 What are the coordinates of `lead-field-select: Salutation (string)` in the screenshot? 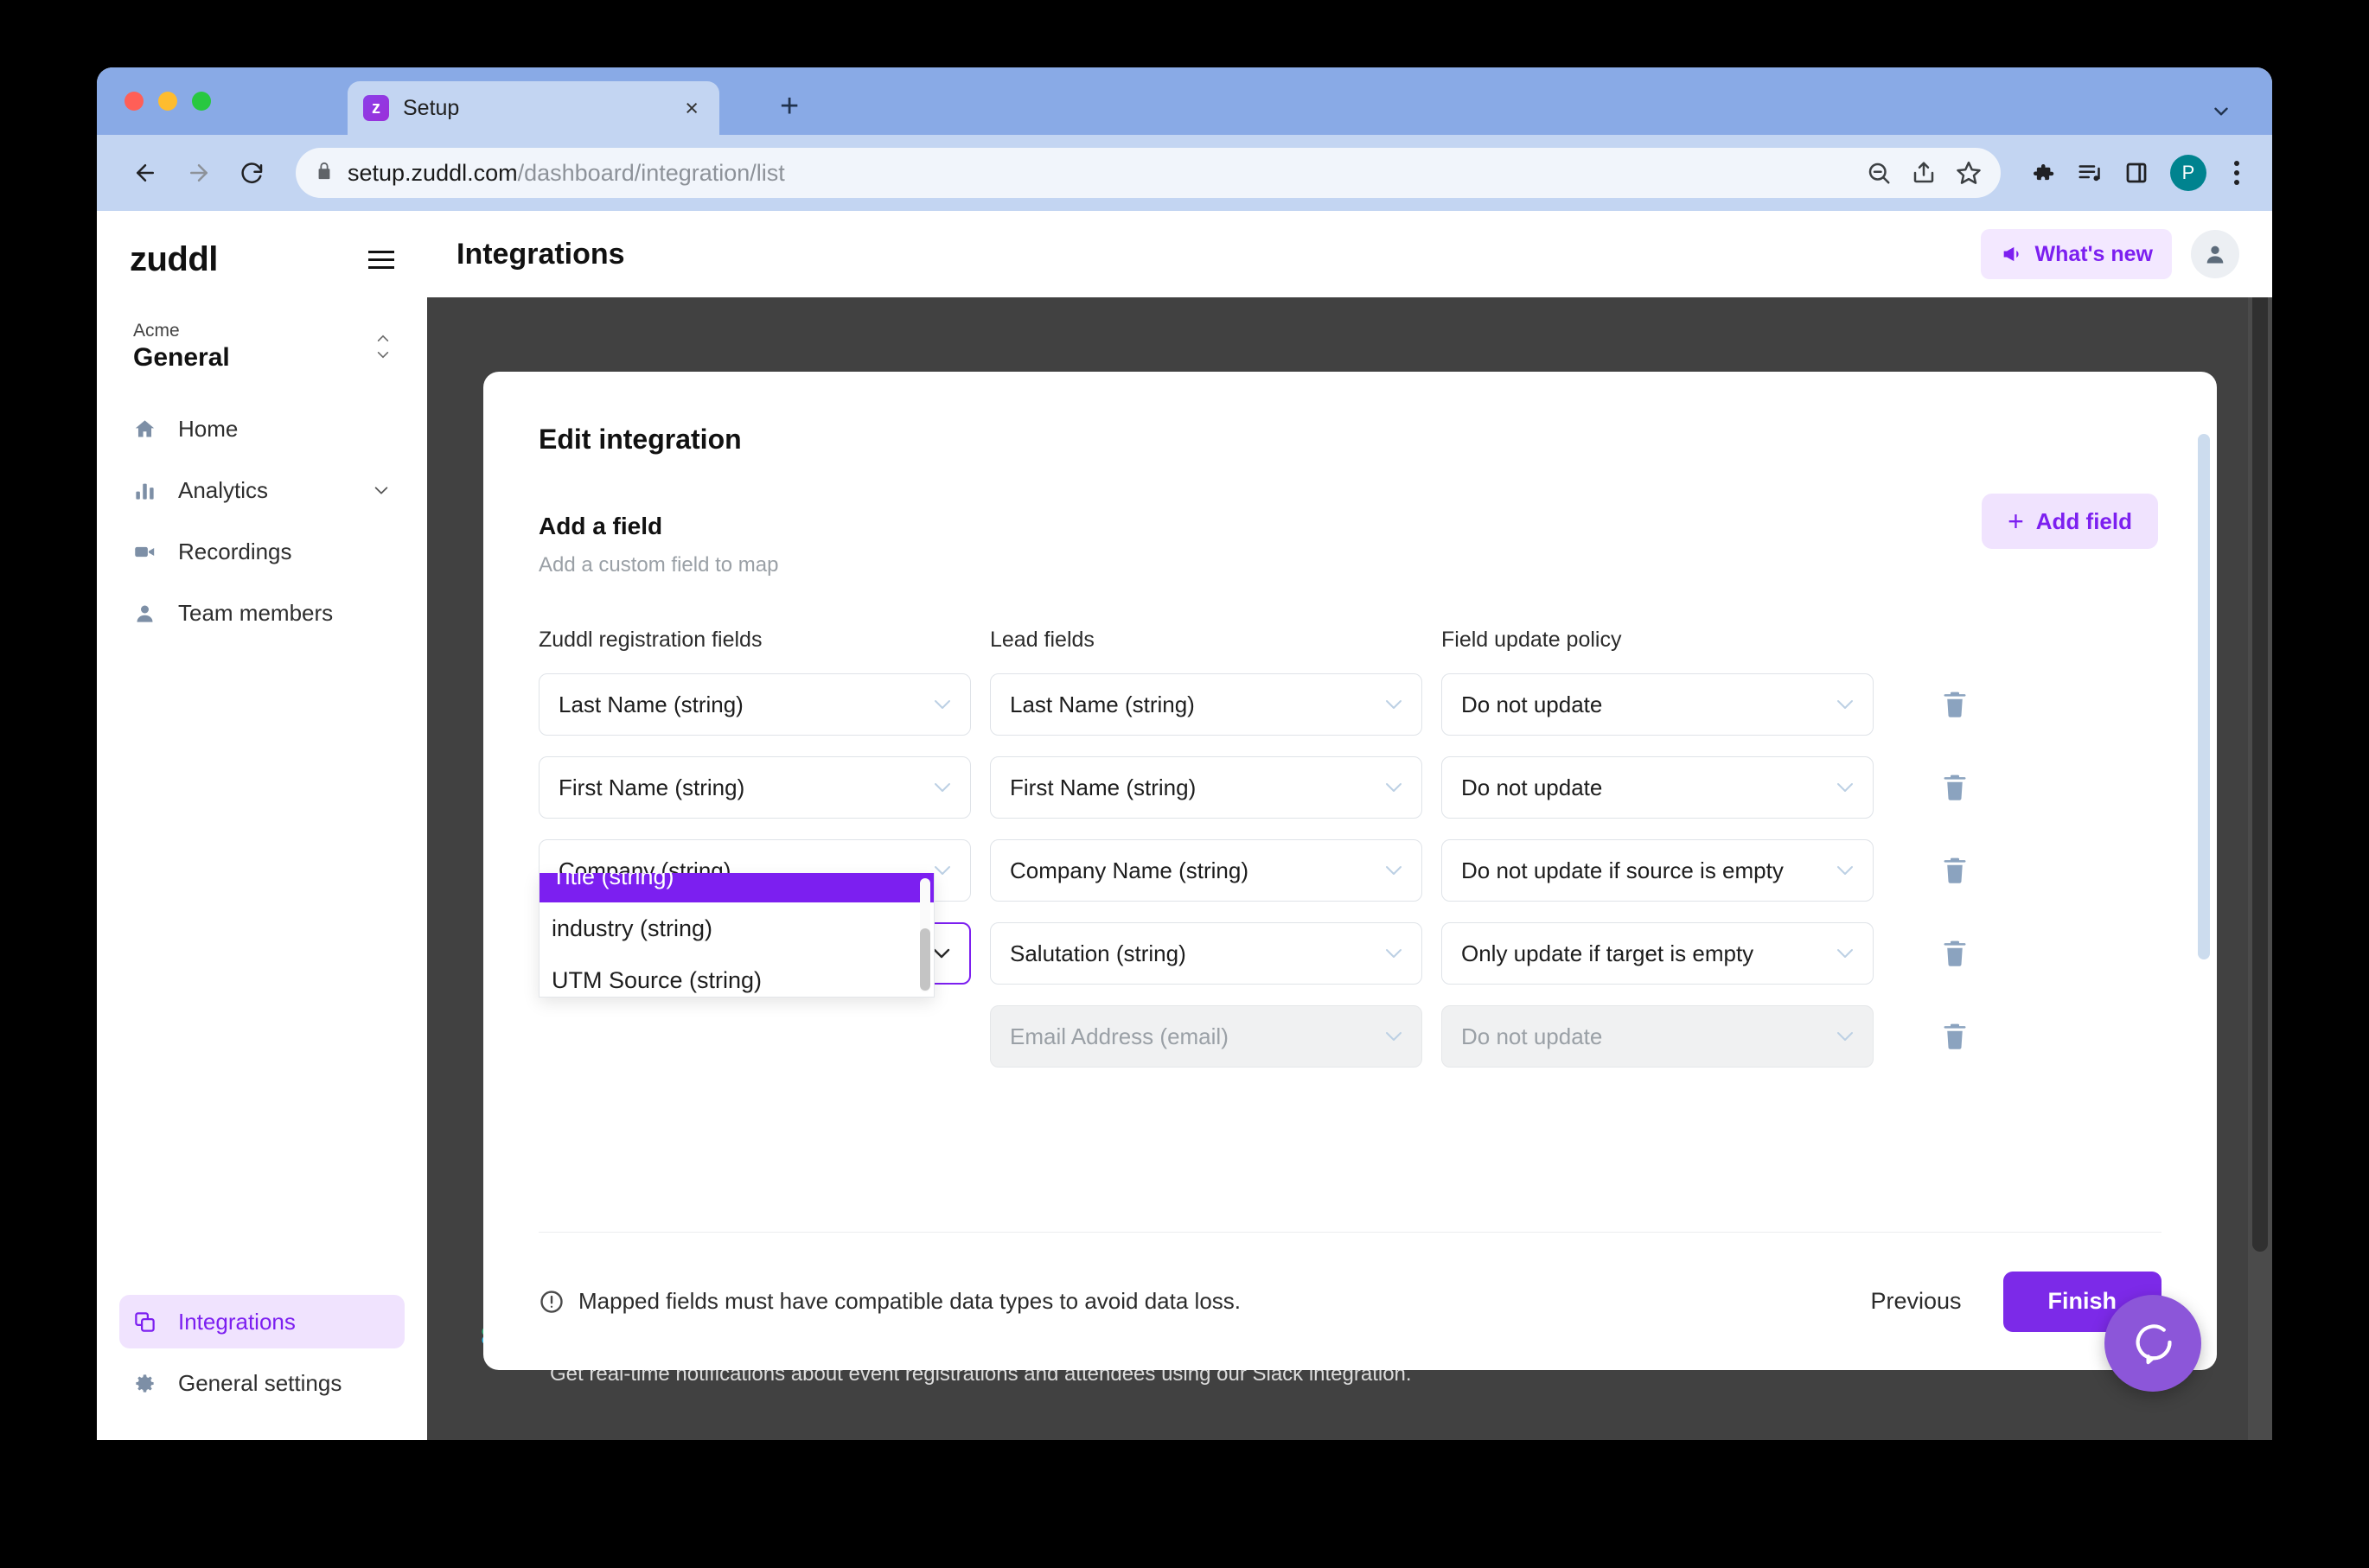 It's located at (1206, 953).